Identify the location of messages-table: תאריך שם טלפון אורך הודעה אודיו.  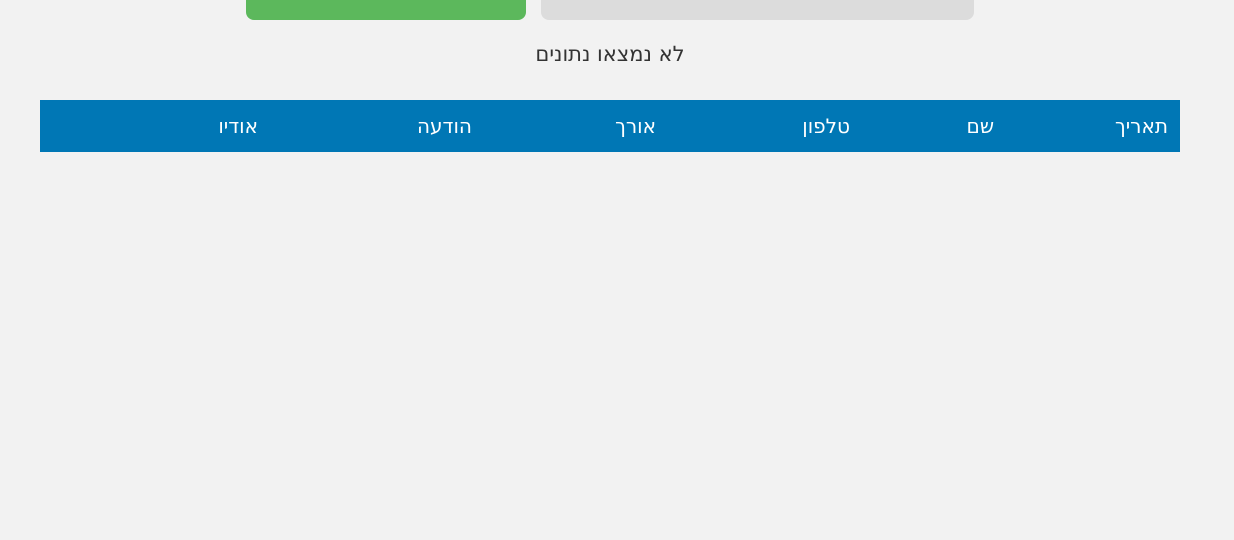
(610, 126).